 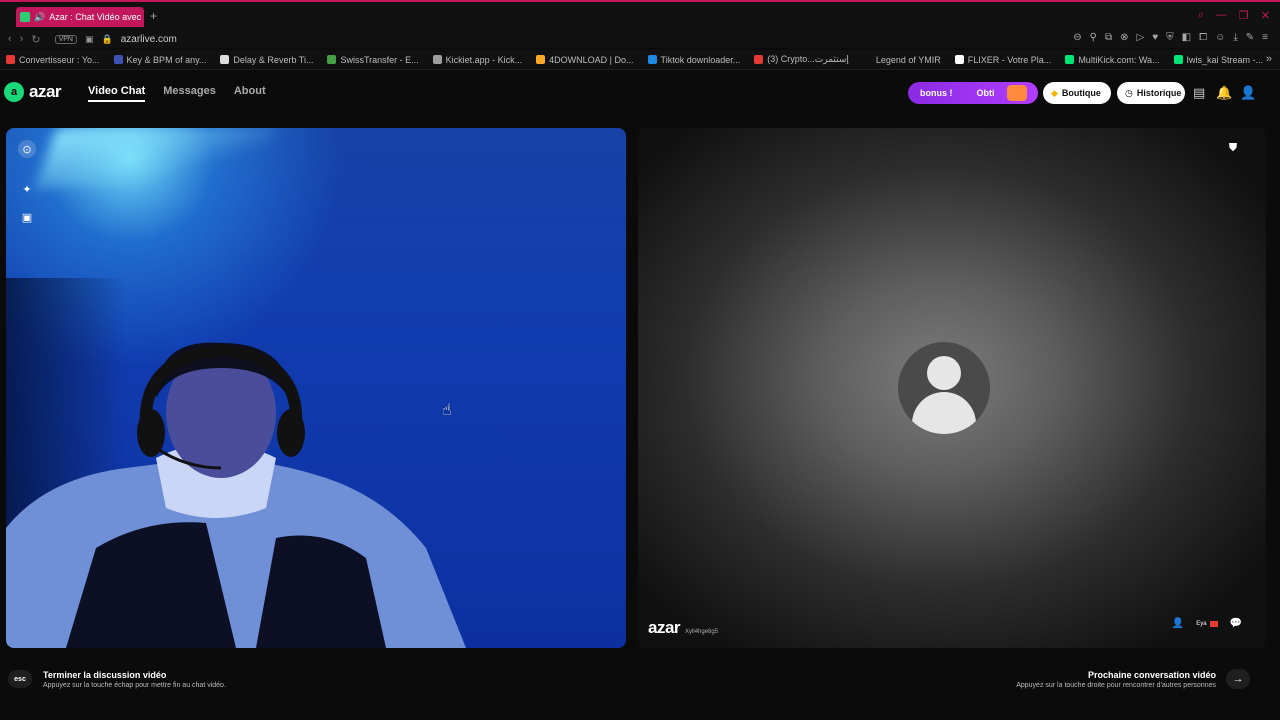 What do you see at coordinates (683, 627) in the screenshot?
I see `azar-watermark: azar Xyll4hge6g5` at bounding box center [683, 627].